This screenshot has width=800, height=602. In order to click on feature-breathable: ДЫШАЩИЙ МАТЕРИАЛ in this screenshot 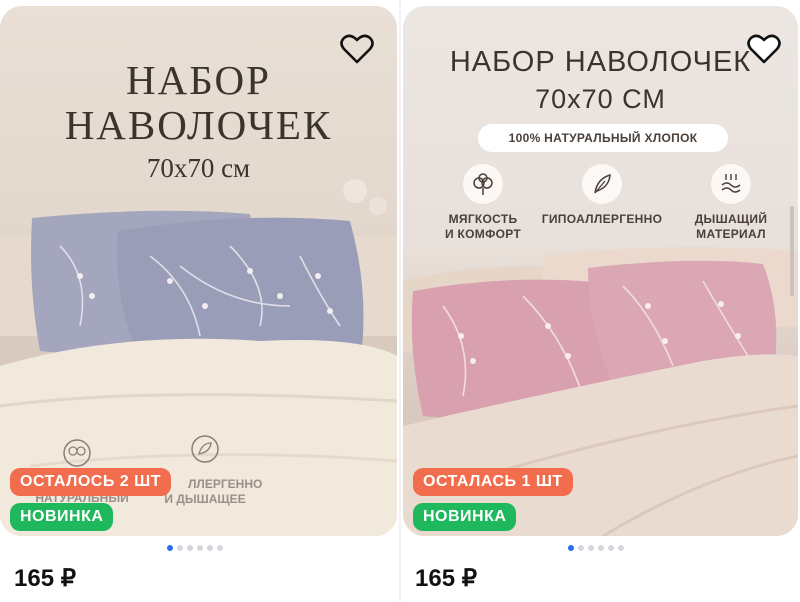, I will do `click(731, 203)`.